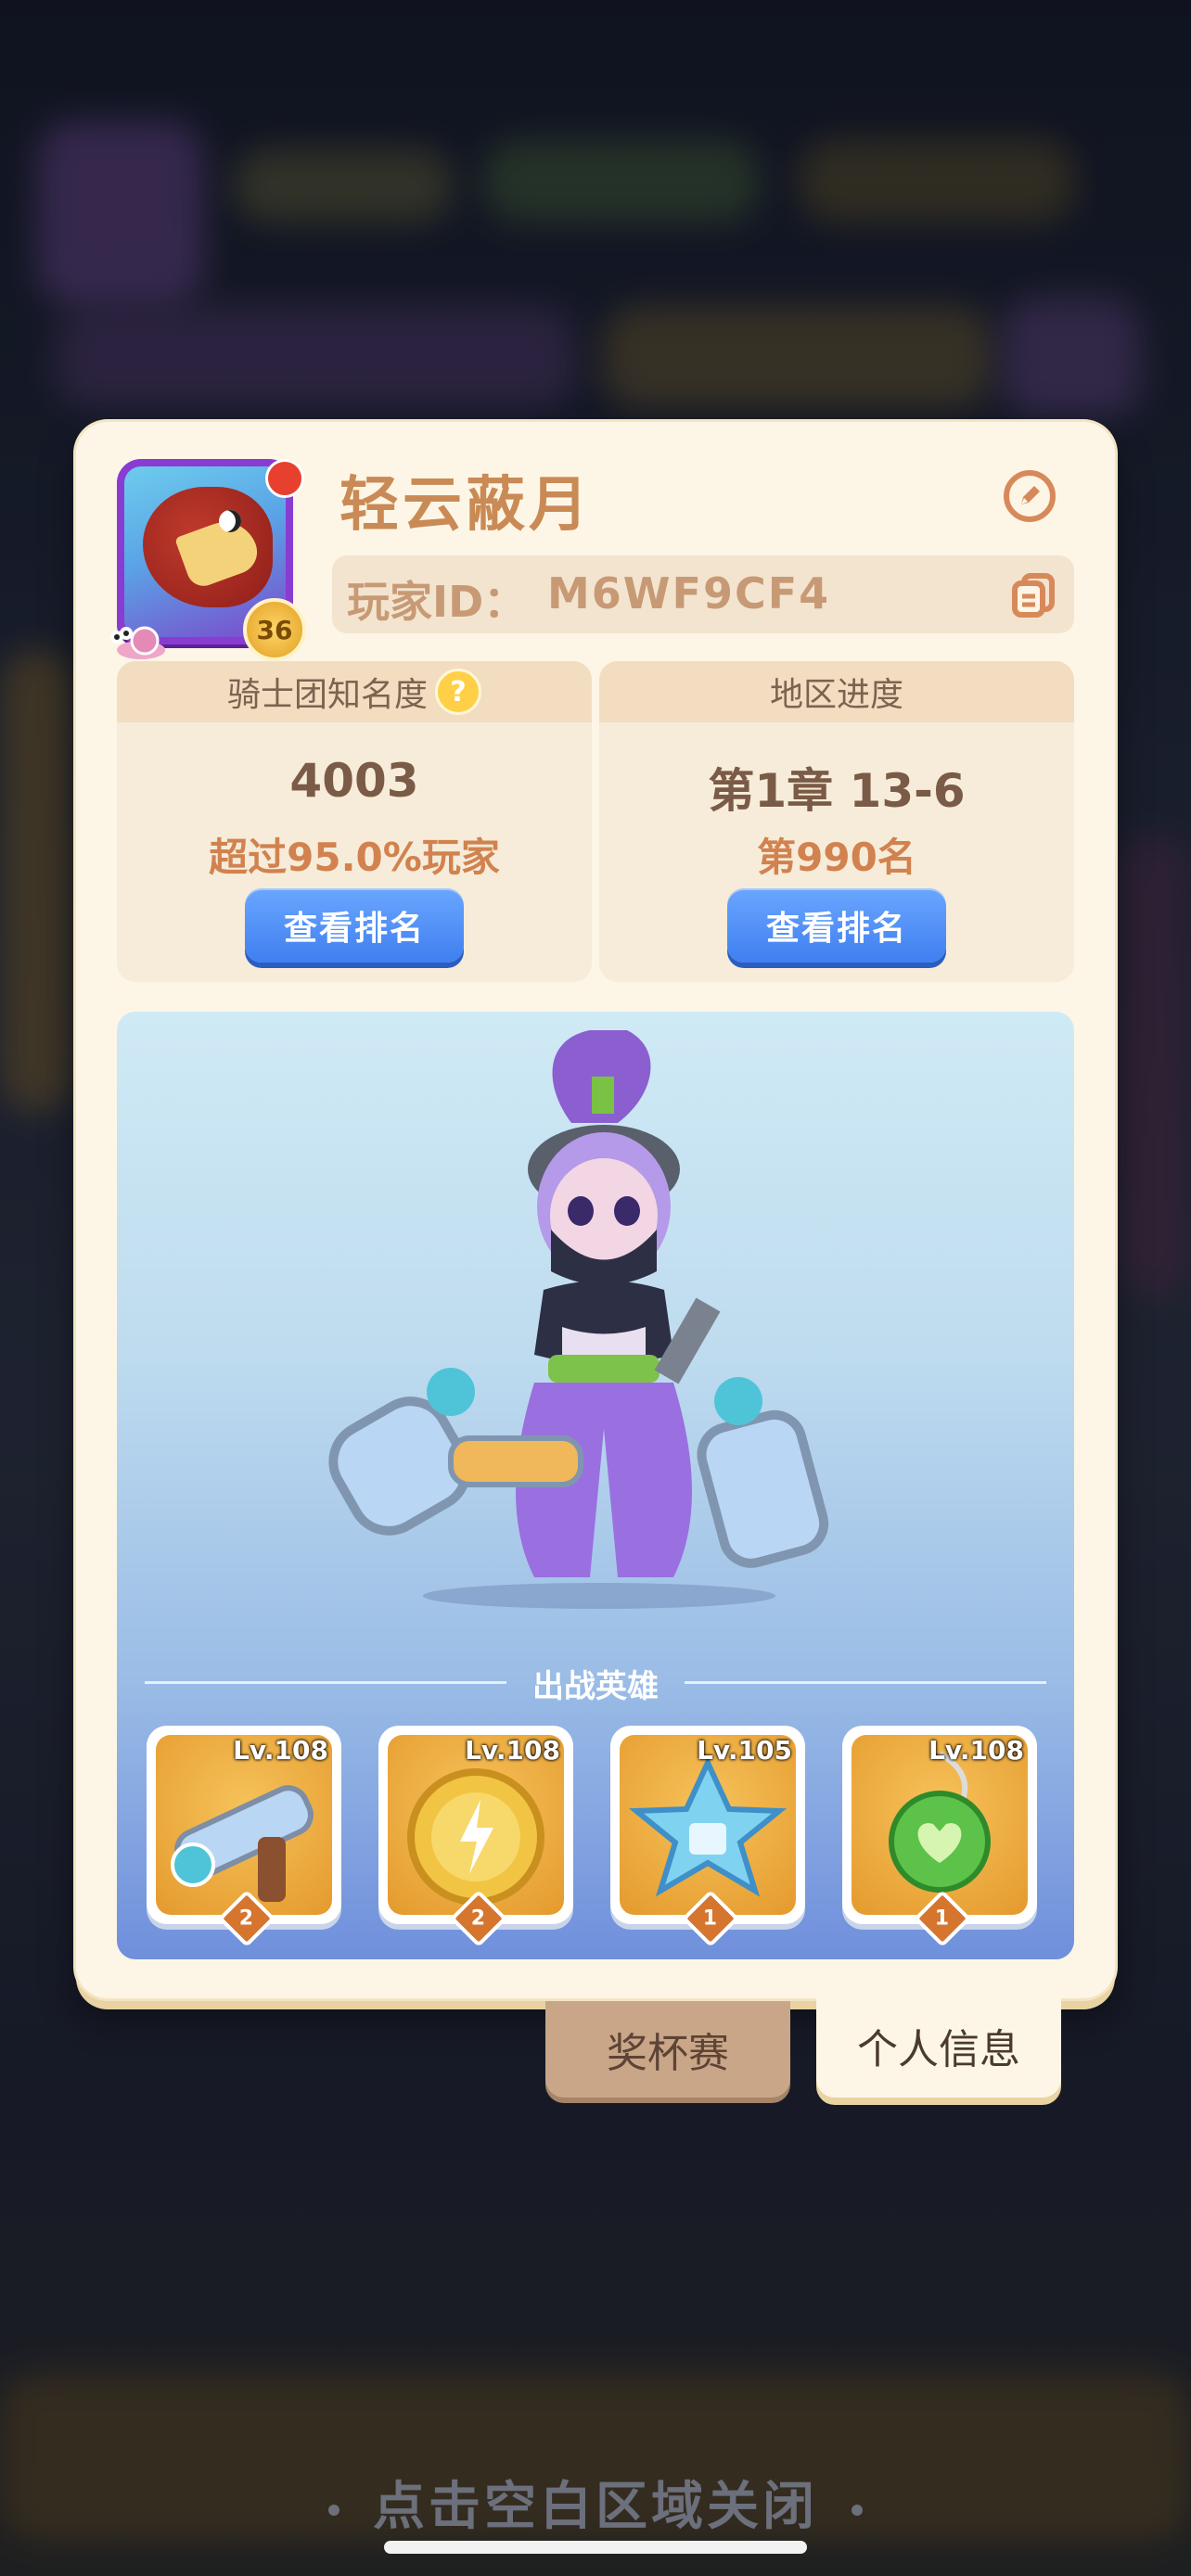  I want to click on region-rank: 第990名, so click(836, 857).